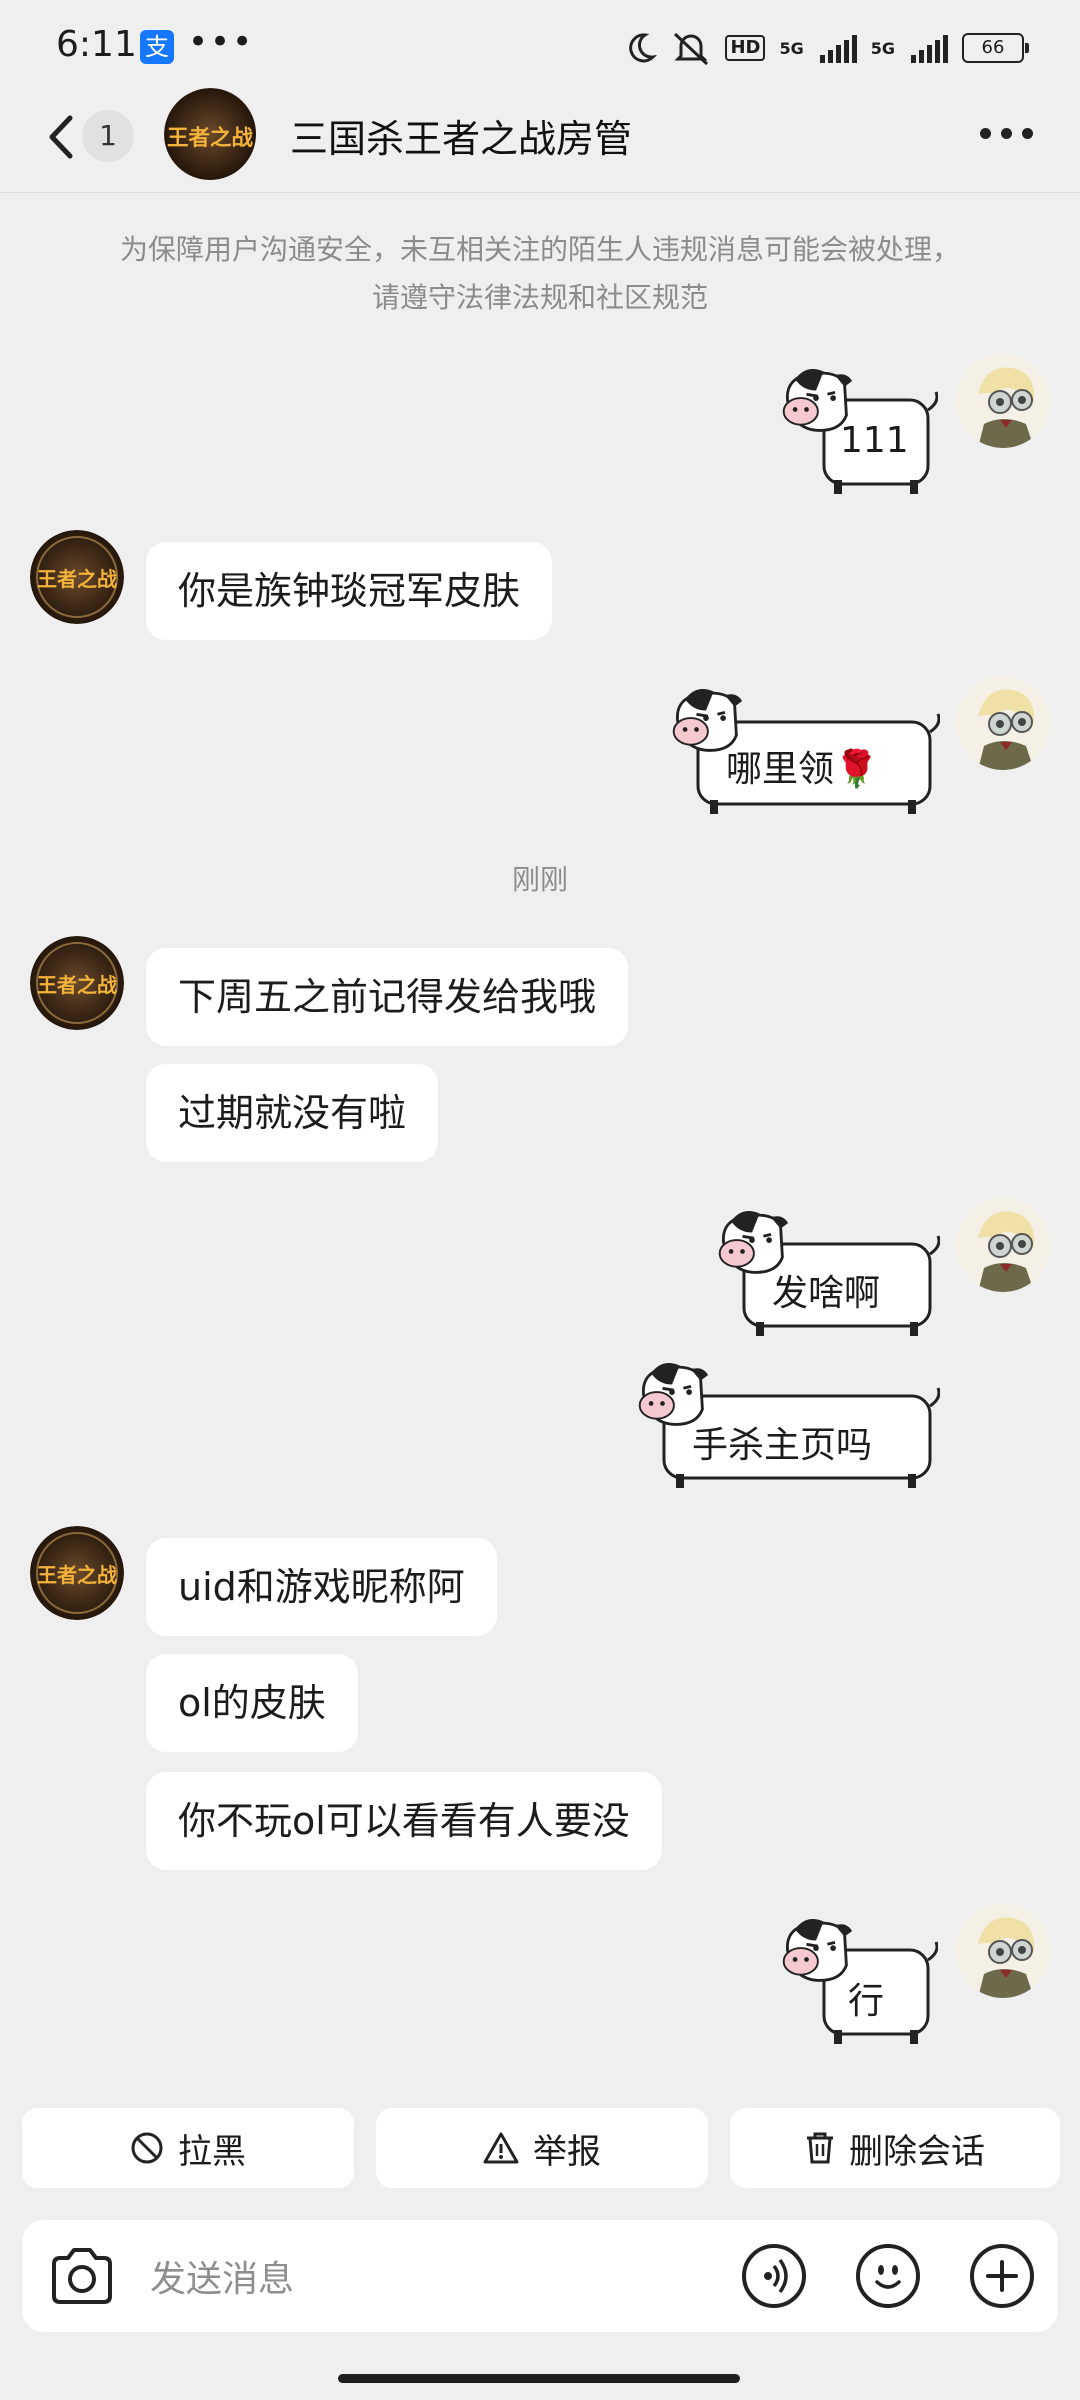 Image resolution: width=1080 pixels, height=2400 pixels. I want to click on delete-label: 删除会话, so click(917, 2151).